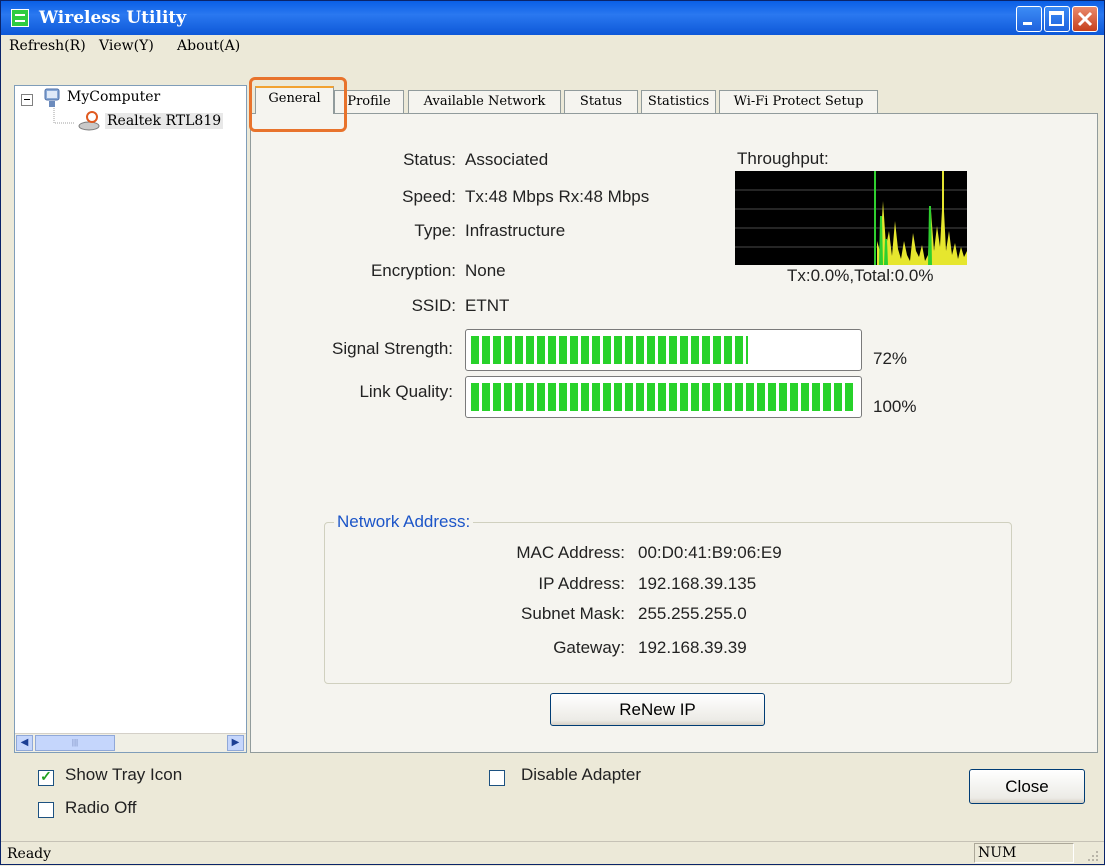  I want to click on type-label: Type:, so click(435, 230).